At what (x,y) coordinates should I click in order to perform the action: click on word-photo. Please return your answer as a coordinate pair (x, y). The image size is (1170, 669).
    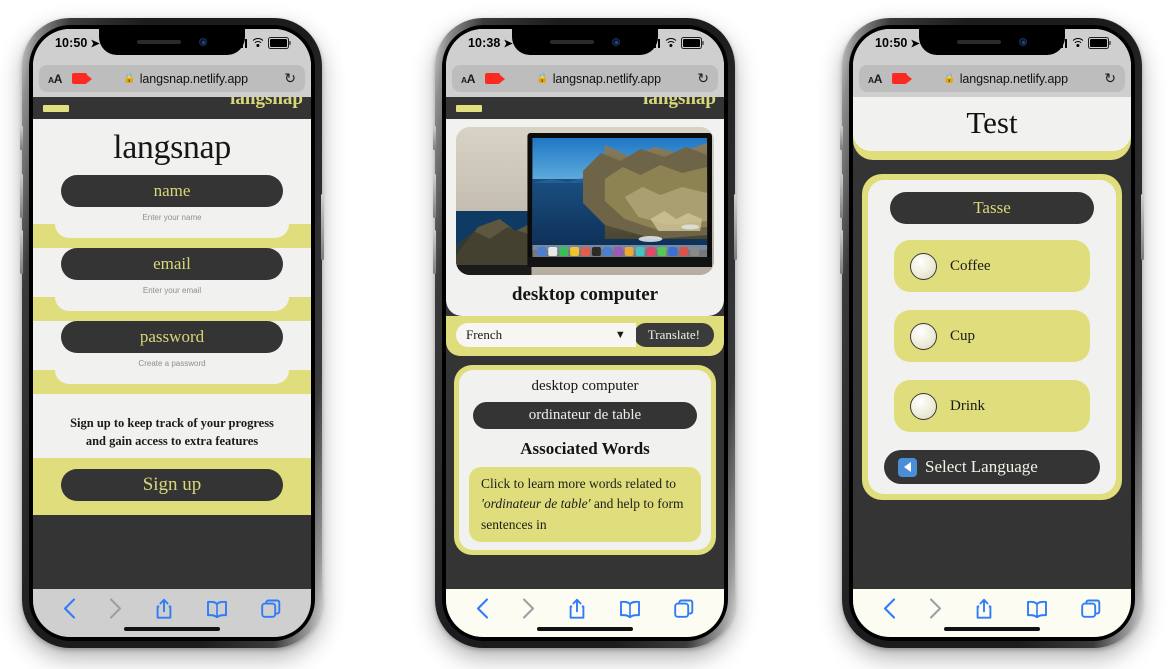
    Looking at the image, I should click on (585, 201).